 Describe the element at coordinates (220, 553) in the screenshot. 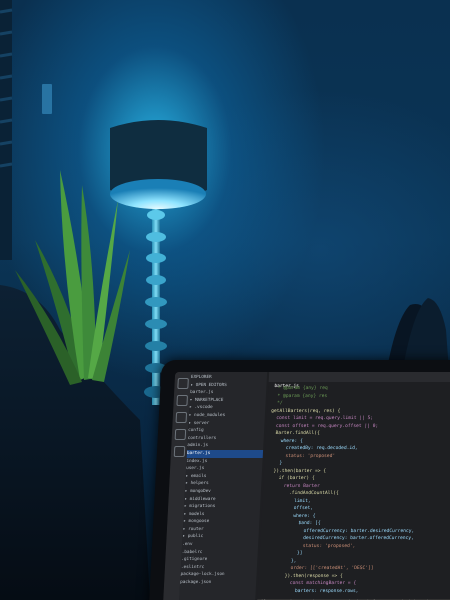

I see `file-tree-item: .babelrc` at that location.